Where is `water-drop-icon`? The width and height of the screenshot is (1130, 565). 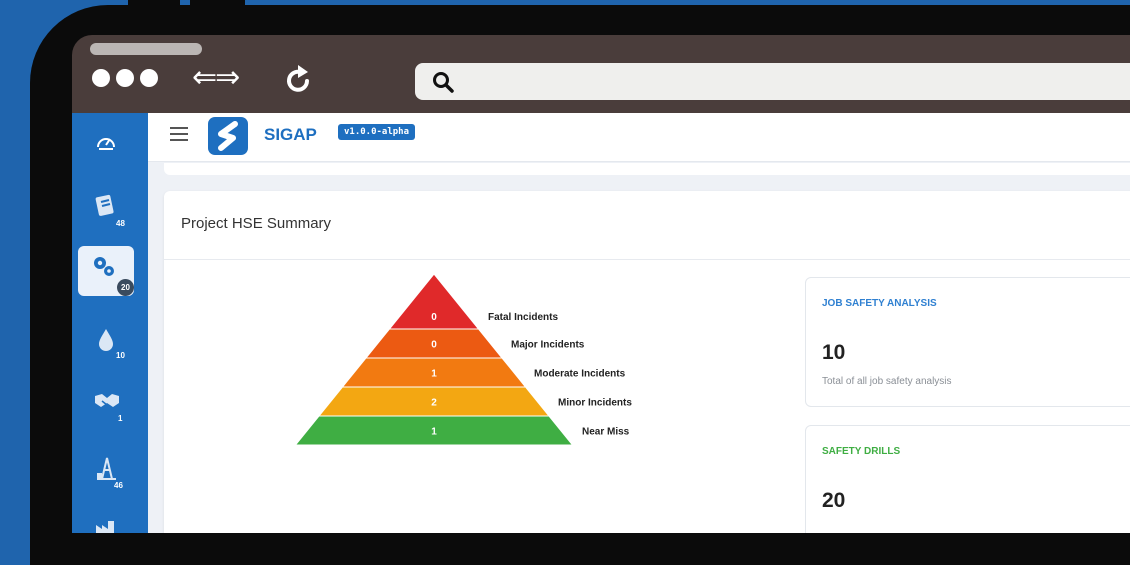 water-drop-icon is located at coordinates (106, 340).